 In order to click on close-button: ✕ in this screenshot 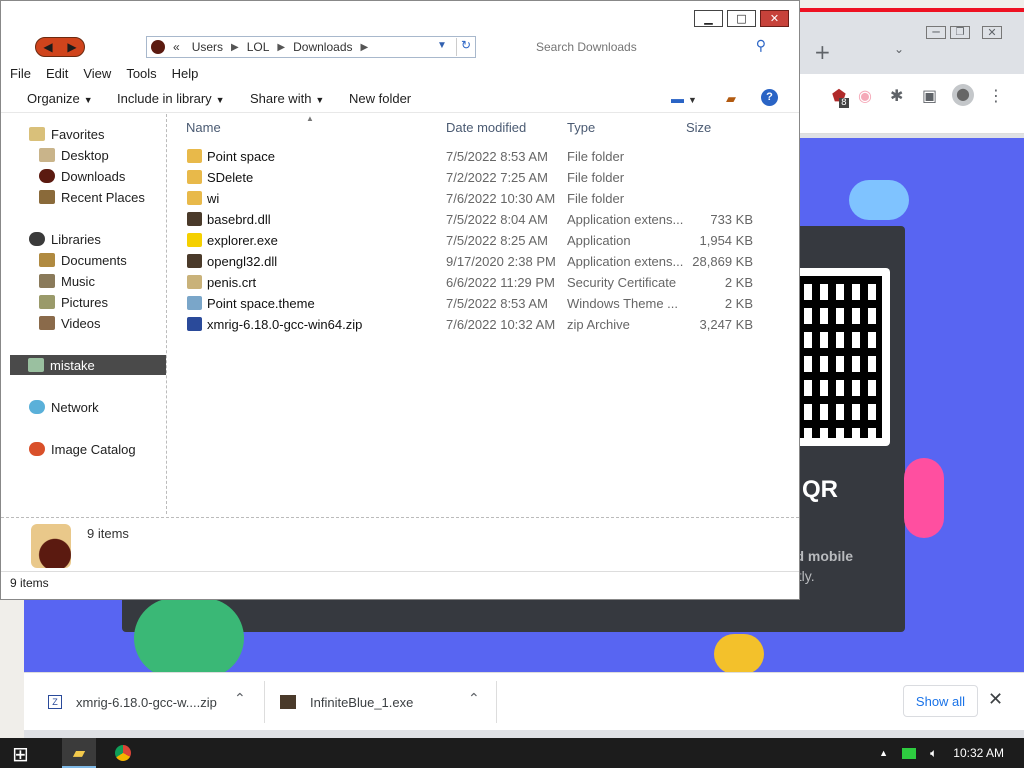, I will do `click(774, 18)`.